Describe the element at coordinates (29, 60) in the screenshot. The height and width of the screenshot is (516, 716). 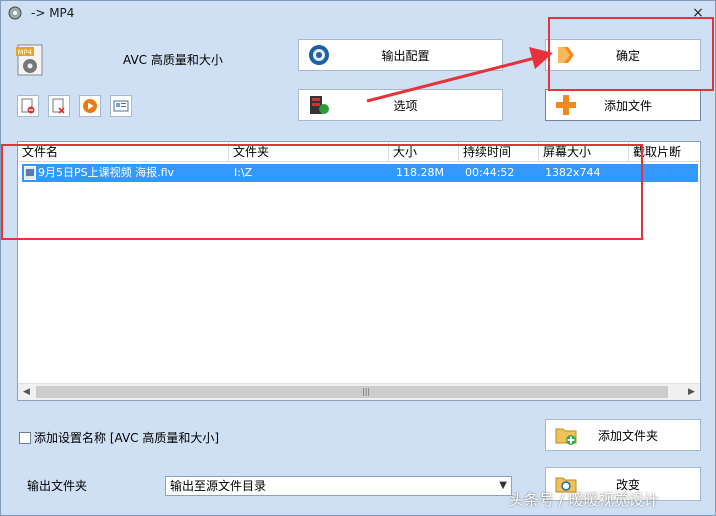
I see `mp4-format-icon: MP4` at that location.